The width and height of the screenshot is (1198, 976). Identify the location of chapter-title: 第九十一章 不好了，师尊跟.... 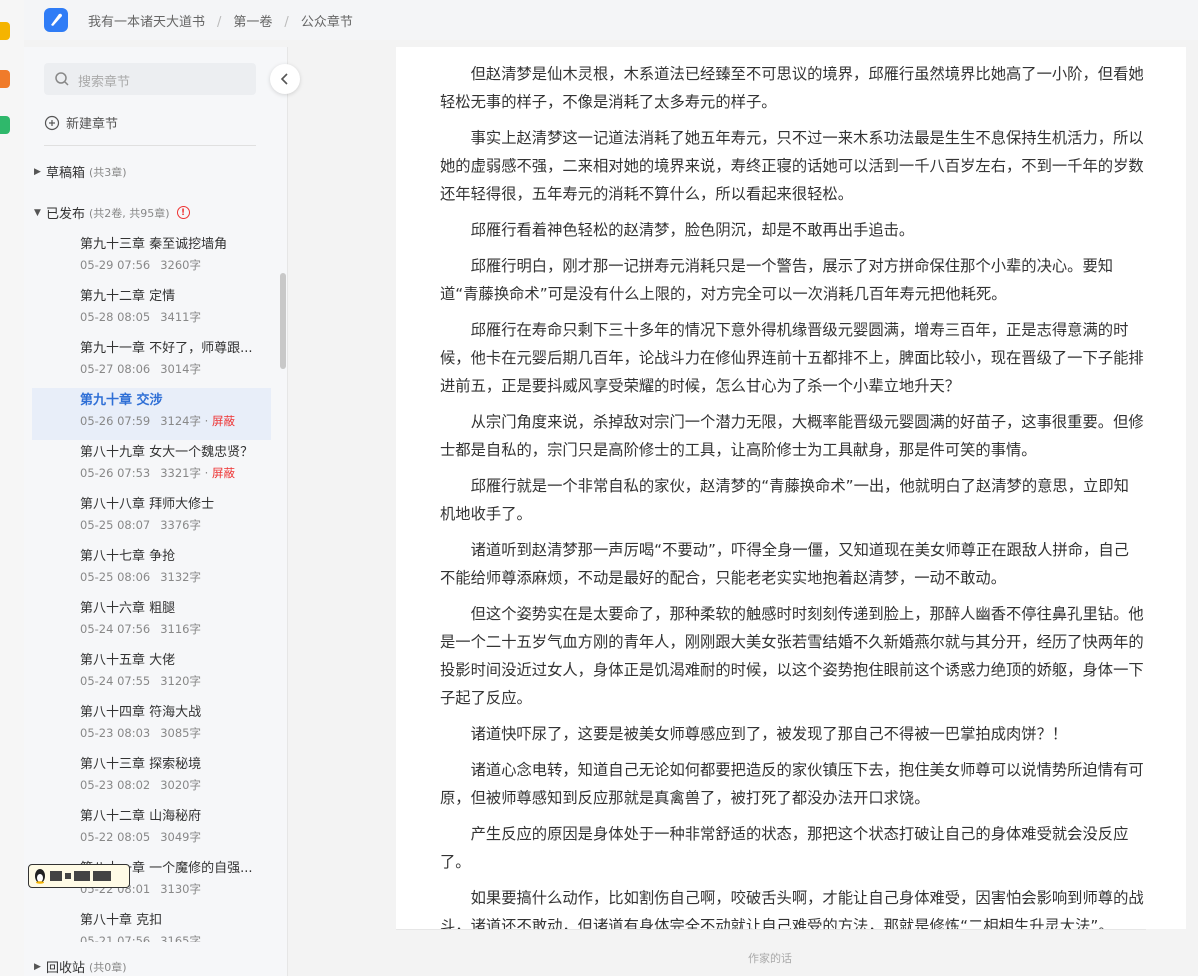
(166, 348).